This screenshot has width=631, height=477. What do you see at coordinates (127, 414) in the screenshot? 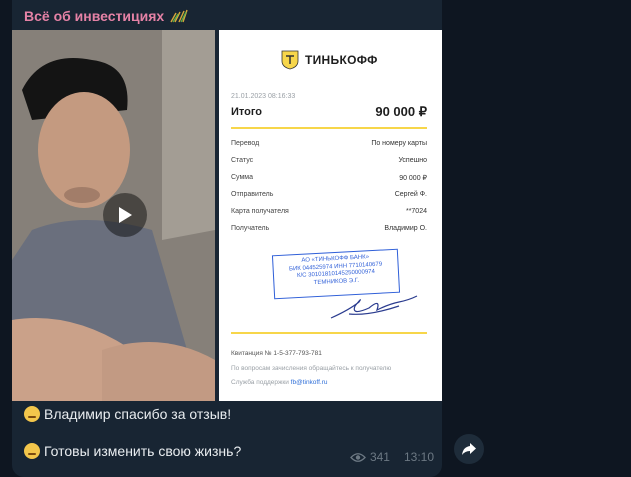
I see `message-line-1: Владимир спасибо за отзыв!` at bounding box center [127, 414].